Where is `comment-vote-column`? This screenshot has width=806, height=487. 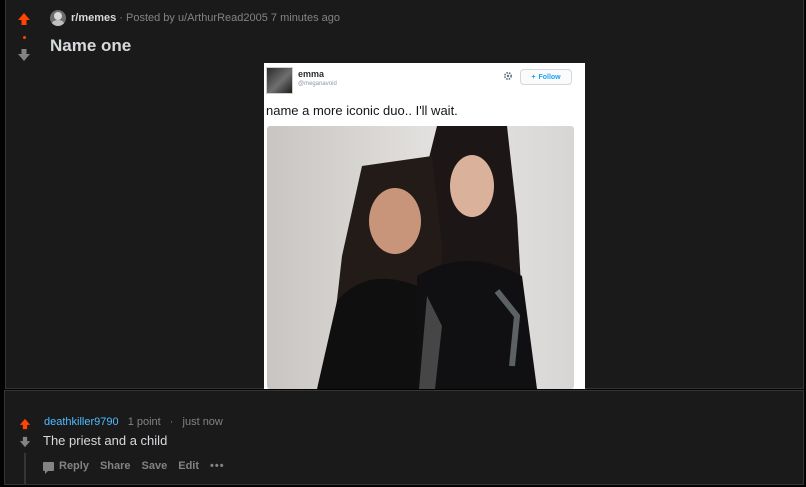
comment-vote-column is located at coordinates (25, 436).